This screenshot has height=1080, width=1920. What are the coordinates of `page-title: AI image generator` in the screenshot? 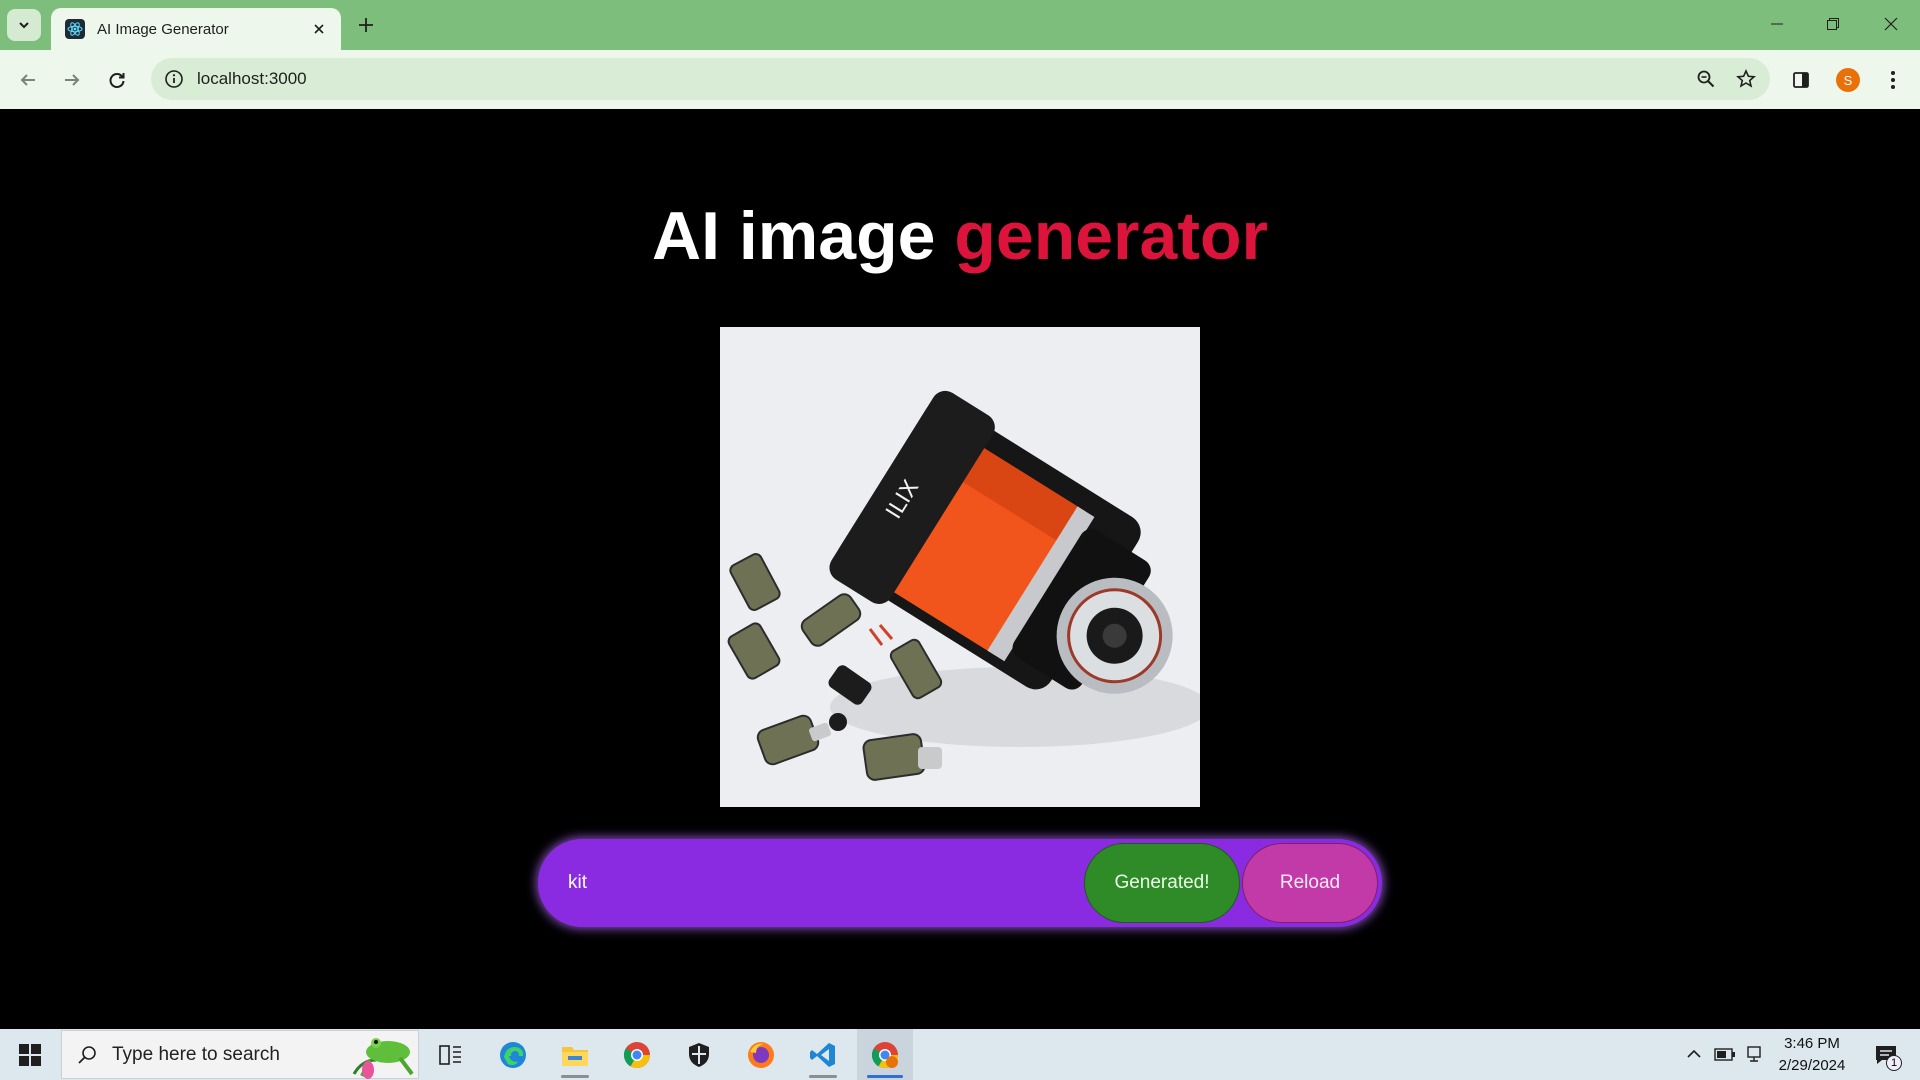 It's located at (960, 236).